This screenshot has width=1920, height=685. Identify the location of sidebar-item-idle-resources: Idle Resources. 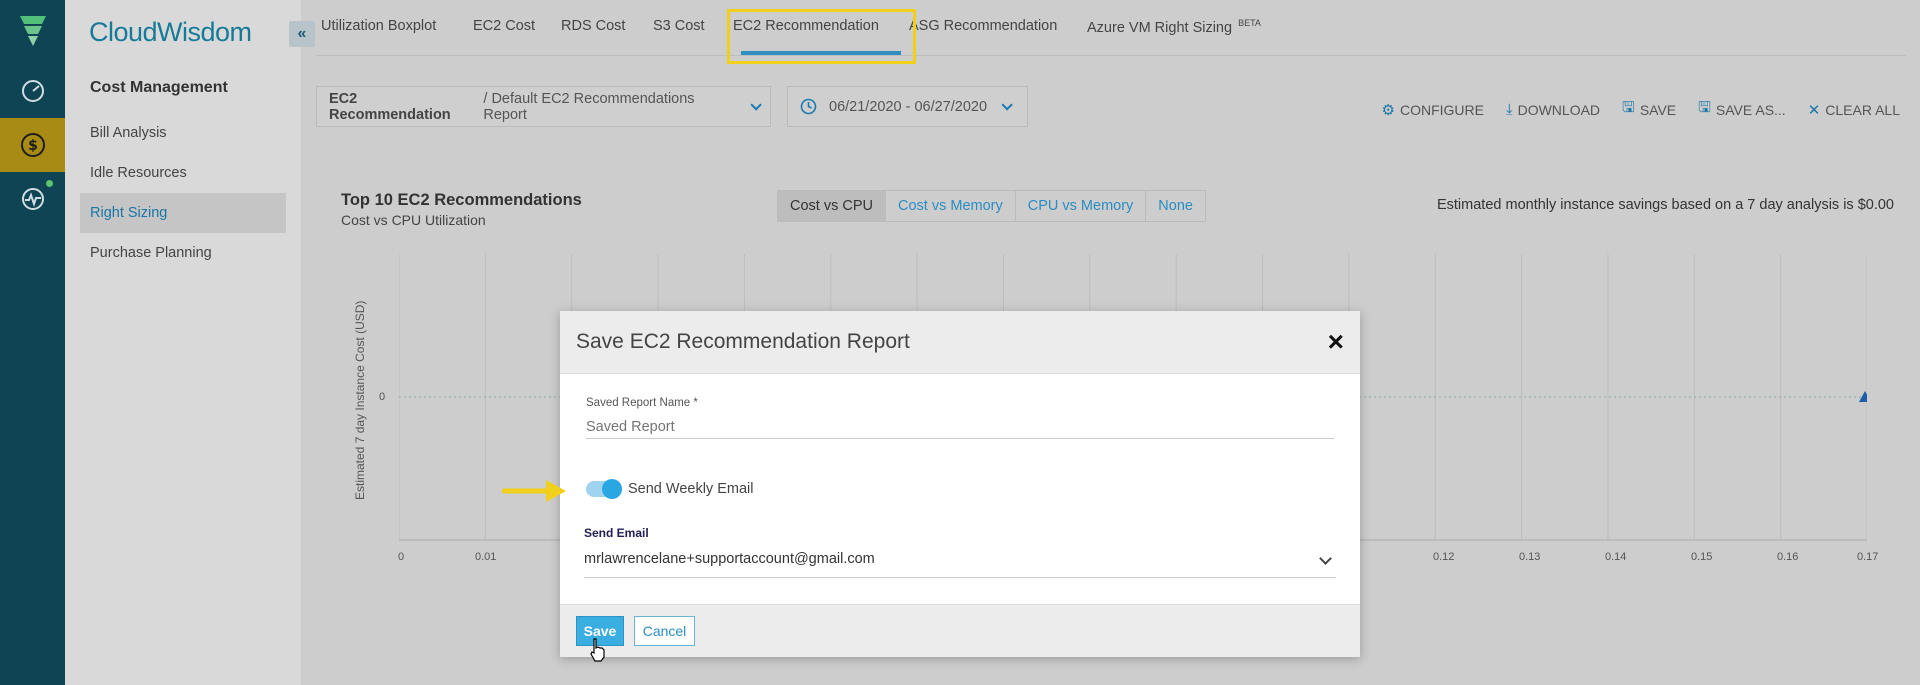
(183, 173).